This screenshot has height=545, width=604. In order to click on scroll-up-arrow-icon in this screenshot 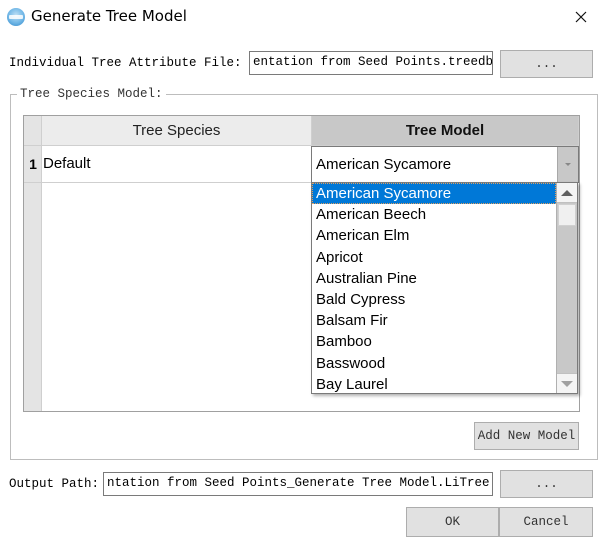, I will do `click(567, 193)`.